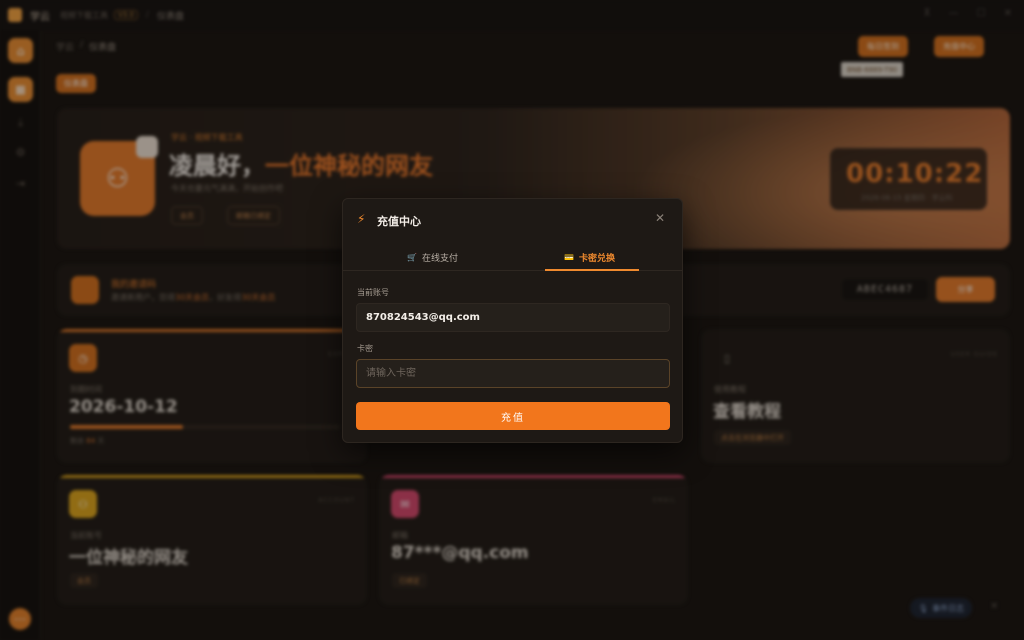 The width and height of the screenshot is (1024, 640). I want to click on card-icon: 💳, so click(569, 257).